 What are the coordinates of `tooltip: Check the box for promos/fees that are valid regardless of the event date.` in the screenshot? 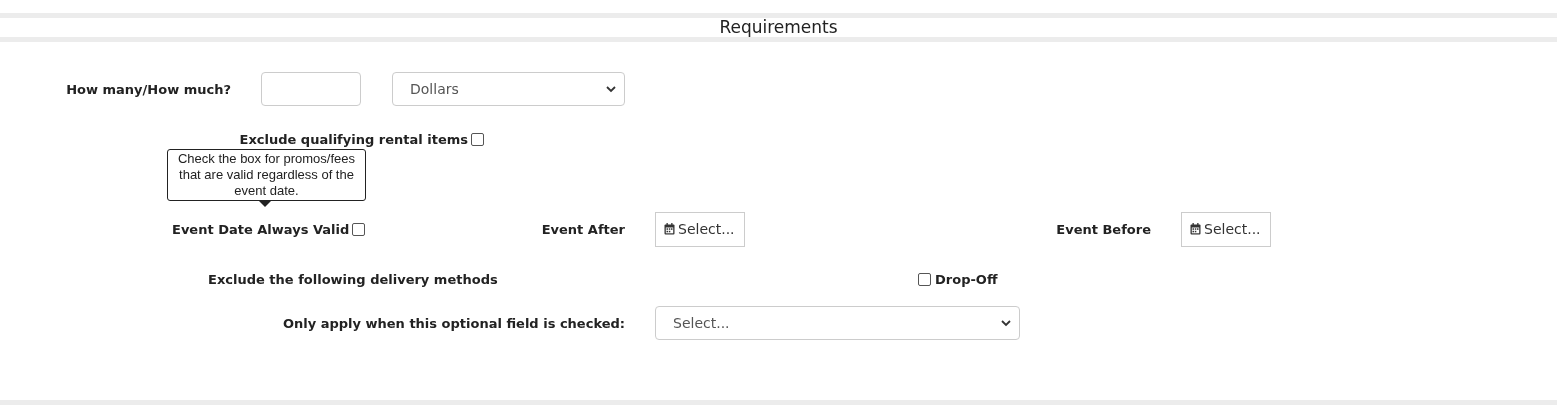 It's located at (266, 175).